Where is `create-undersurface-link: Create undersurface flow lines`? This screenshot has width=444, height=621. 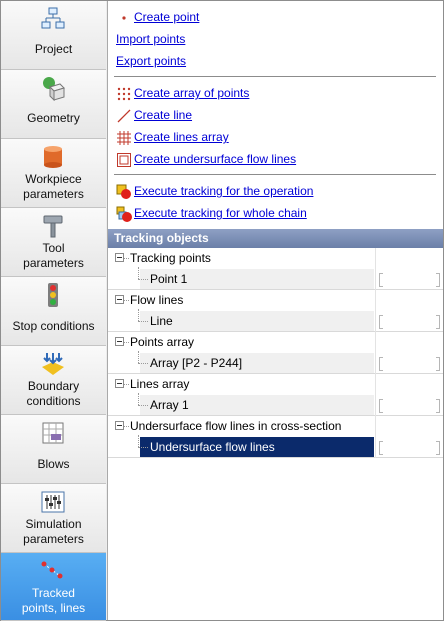
create-undersurface-link: Create undersurface flow lines is located at coordinates (215, 159).